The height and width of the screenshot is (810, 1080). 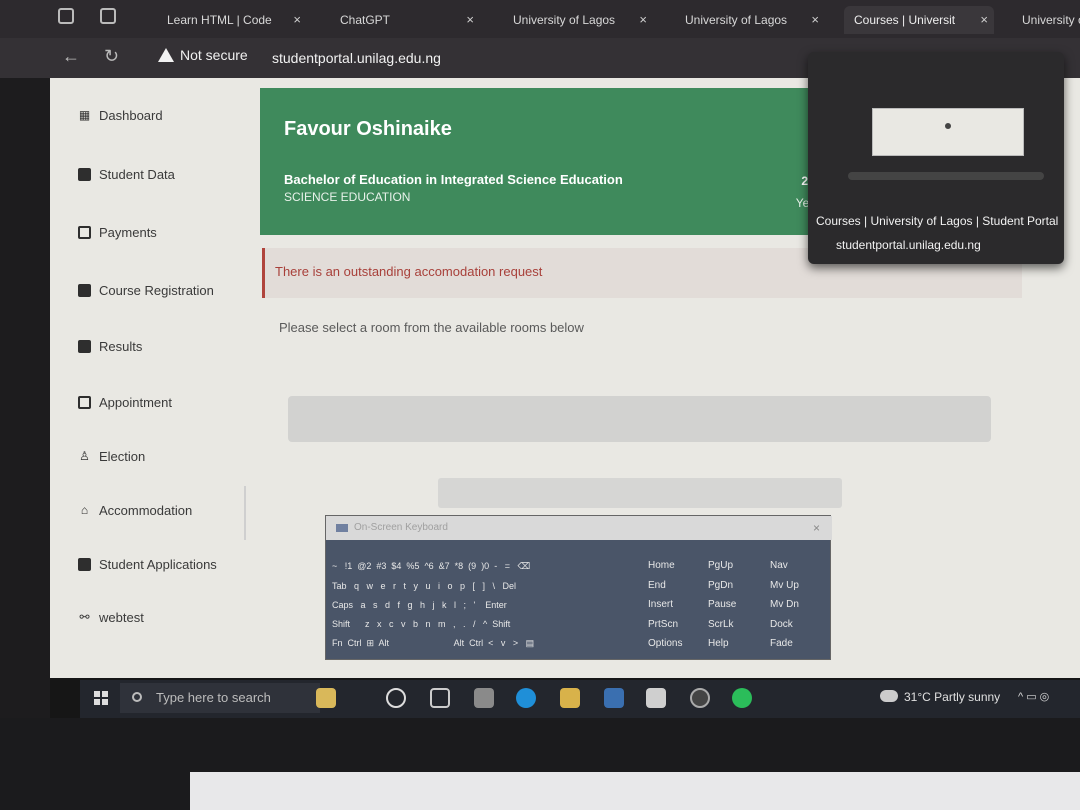 What do you see at coordinates (166, 55) in the screenshot?
I see `warning-icon` at bounding box center [166, 55].